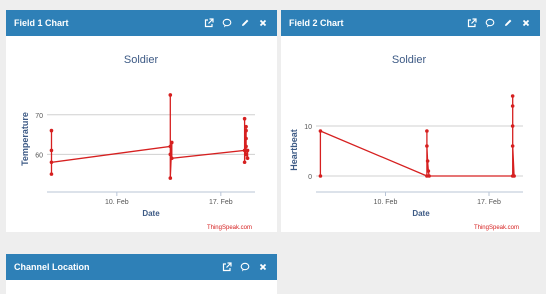 The height and width of the screenshot is (294, 546). Describe the element at coordinates (41, 23) in the screenshot. I see `panel-title: Field 1 Chart` at that location.